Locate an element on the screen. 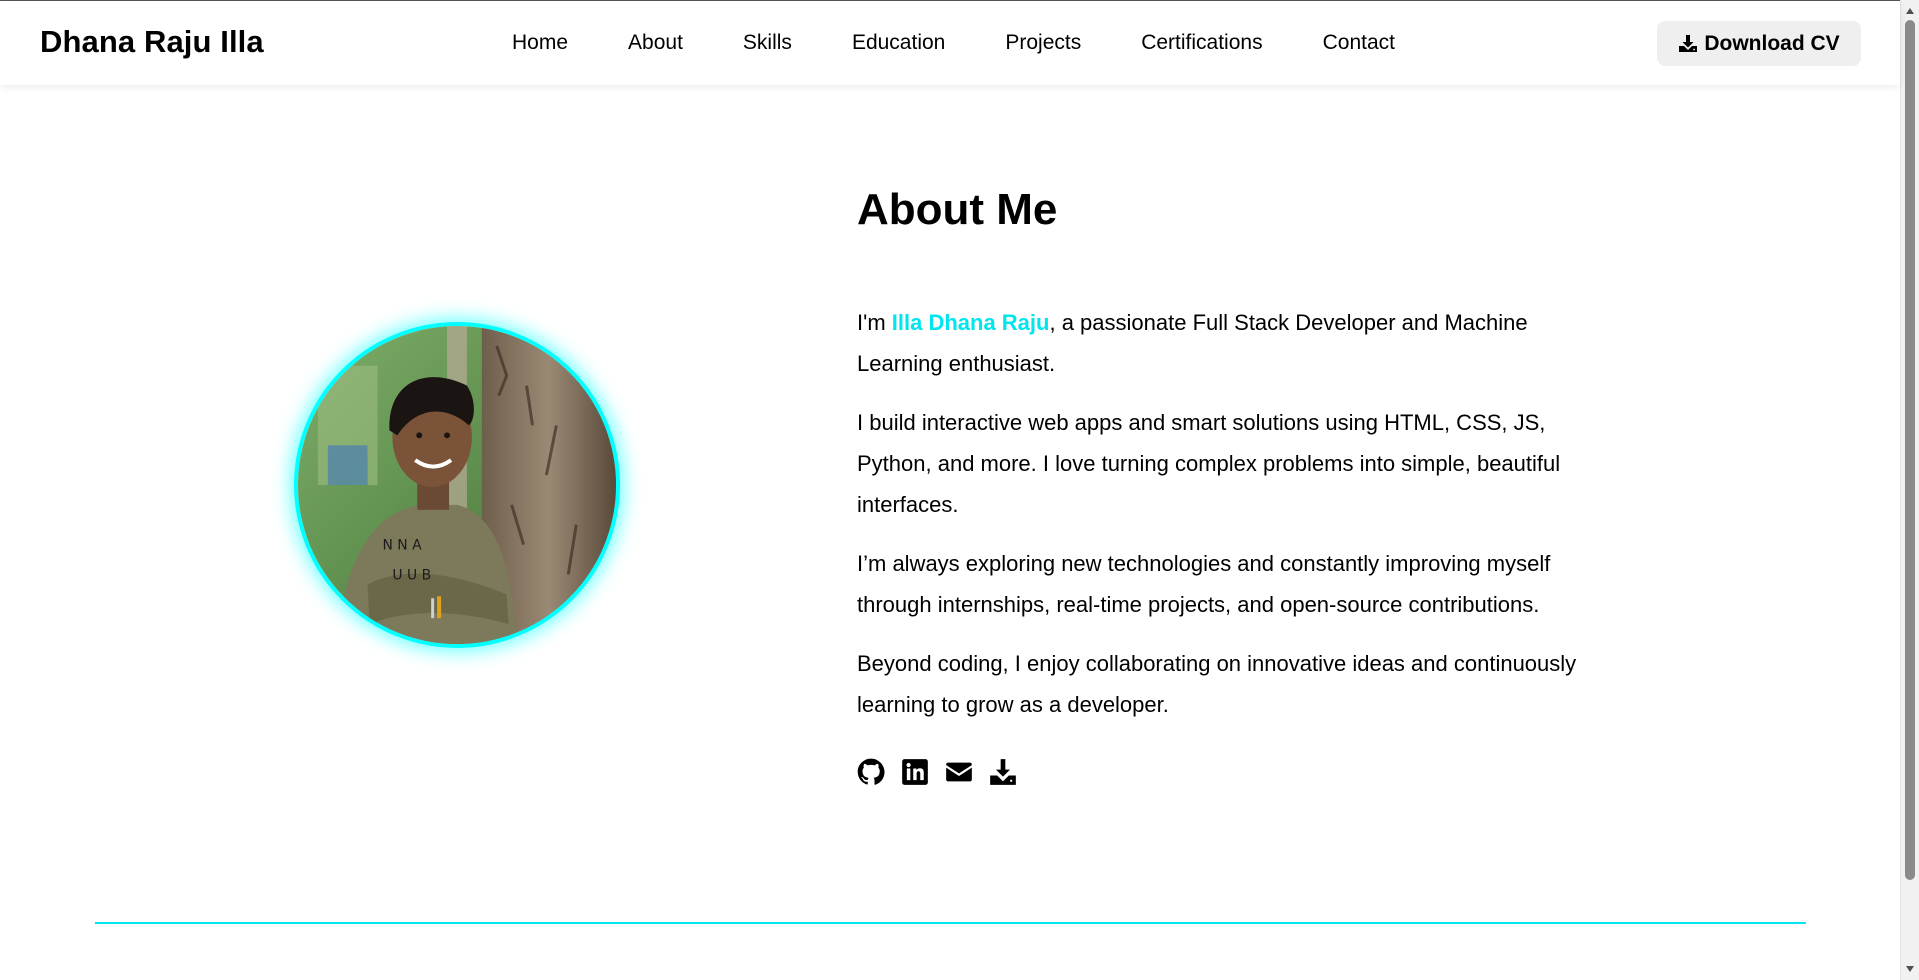 The width and height of the screenshot is (1919, 980). nav-link-about: About is located at coordinates (655, 43).